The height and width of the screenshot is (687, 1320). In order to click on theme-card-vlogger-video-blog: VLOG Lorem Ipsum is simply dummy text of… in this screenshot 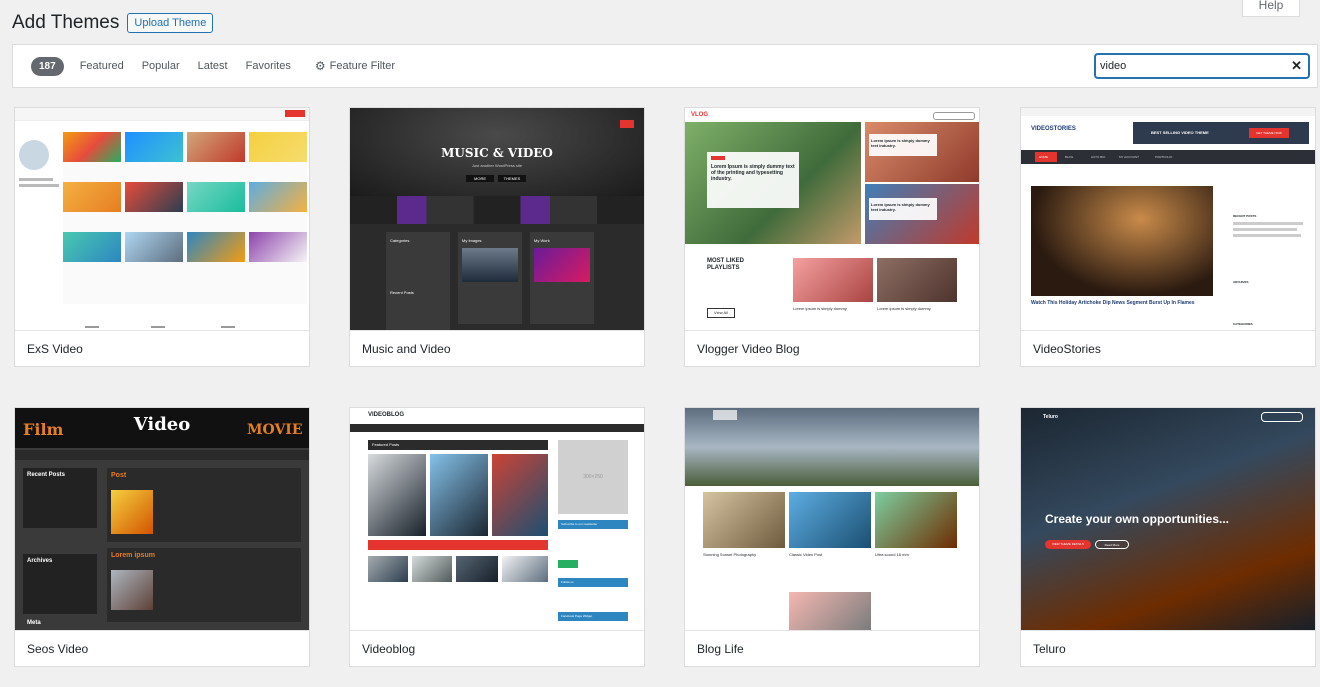, I will do `click(832, 237)`.